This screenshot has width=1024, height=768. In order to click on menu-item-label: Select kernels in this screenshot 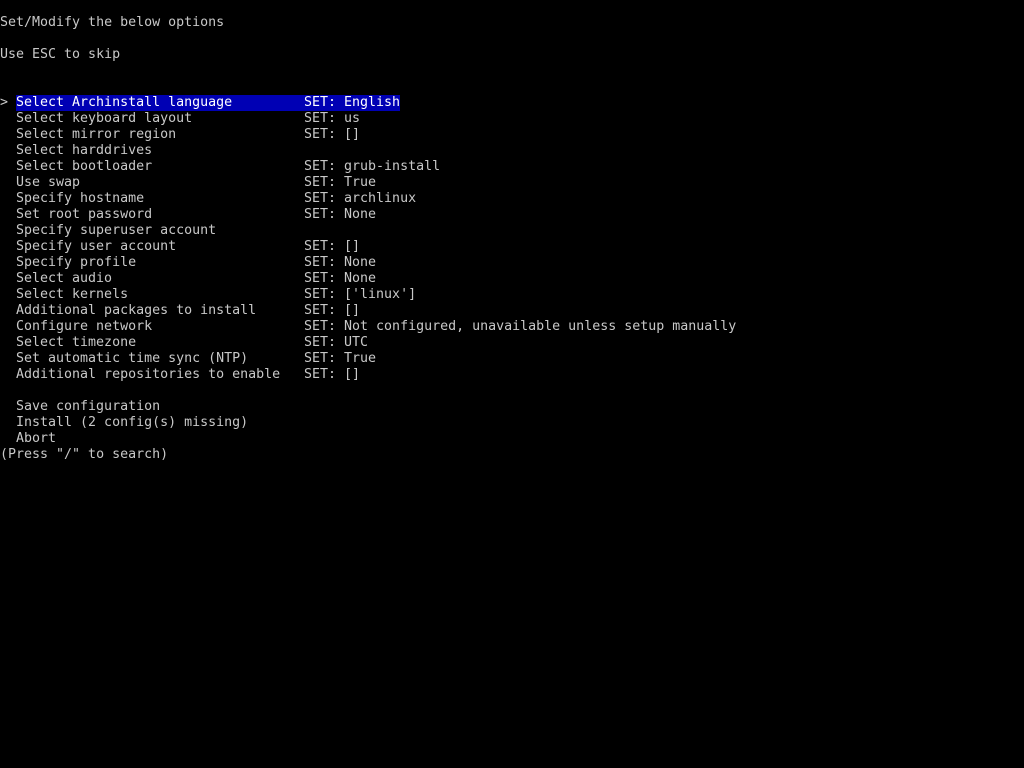, I will do `click(72, 294)`.